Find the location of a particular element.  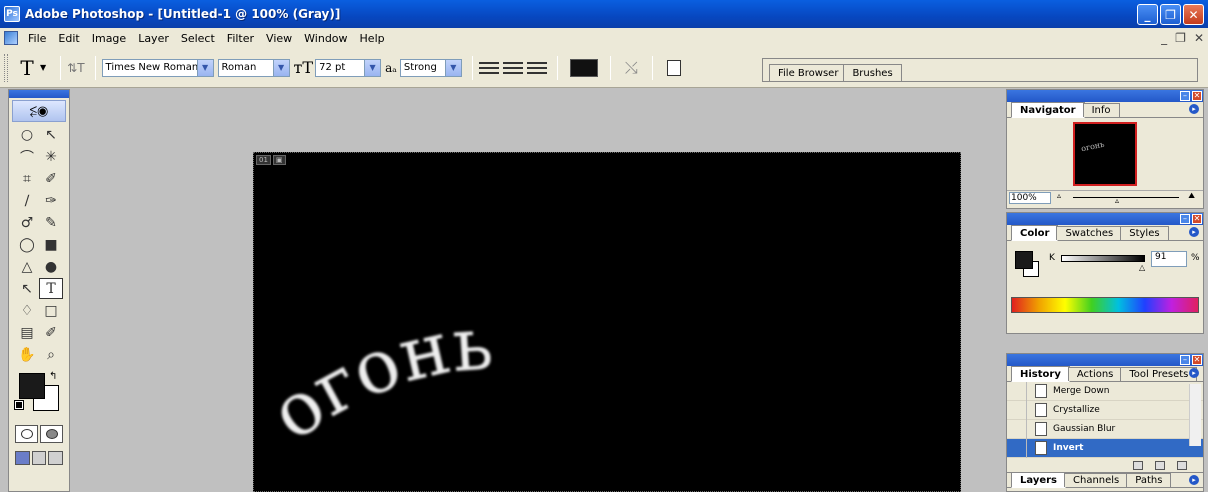

tab-swatches: Swatches is located at coordinates (1089, 233).